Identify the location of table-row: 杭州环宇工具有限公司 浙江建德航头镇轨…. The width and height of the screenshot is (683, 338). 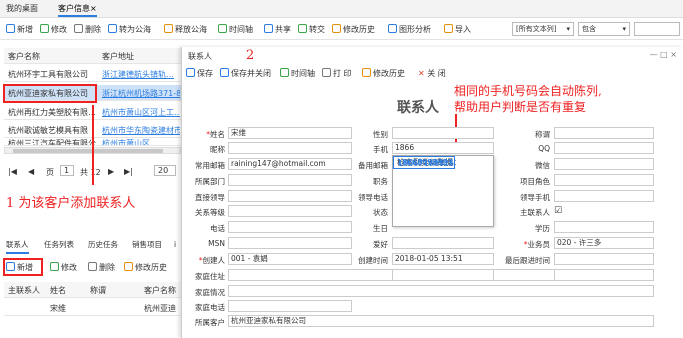
(92, 74).